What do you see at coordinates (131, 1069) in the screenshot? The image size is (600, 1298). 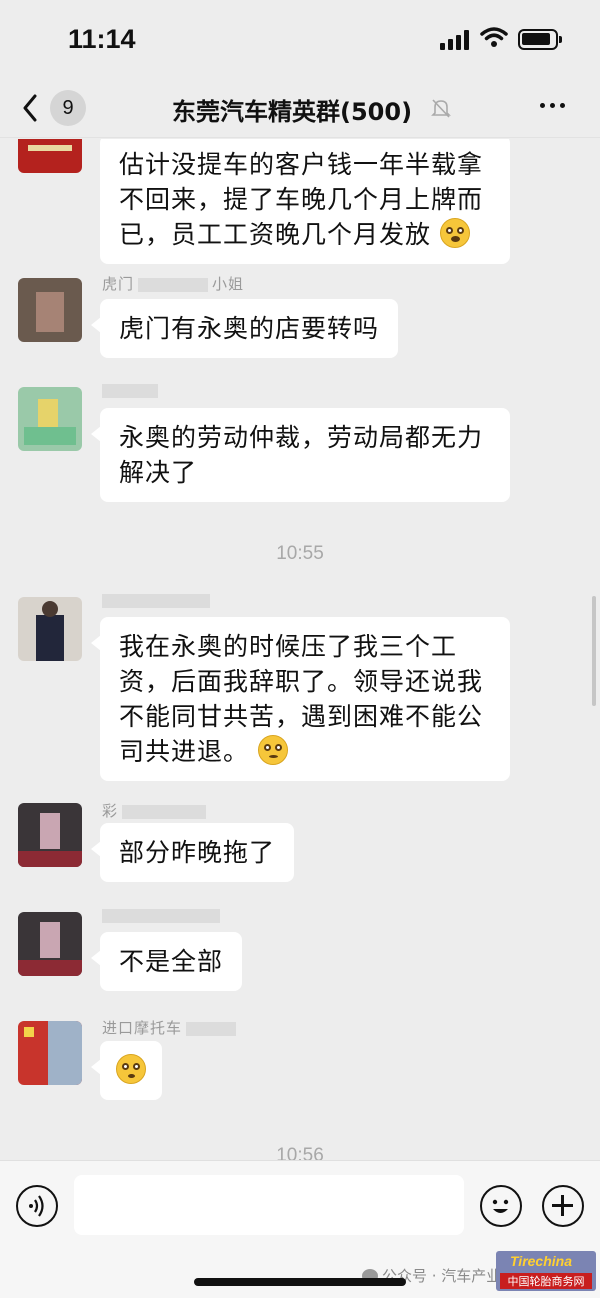 I see `flushed-emoji` at bounding box center [131, 1069].